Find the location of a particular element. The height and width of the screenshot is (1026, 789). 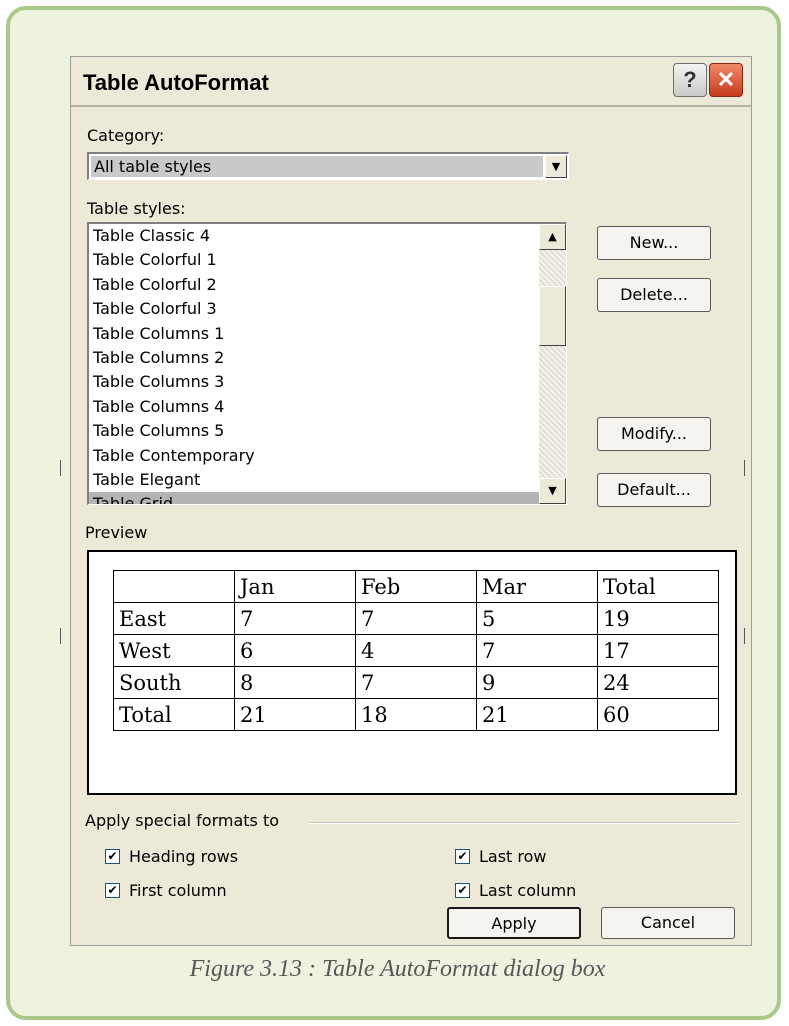

list-item: Table Columns 3 is located at coordinates (327, 382).